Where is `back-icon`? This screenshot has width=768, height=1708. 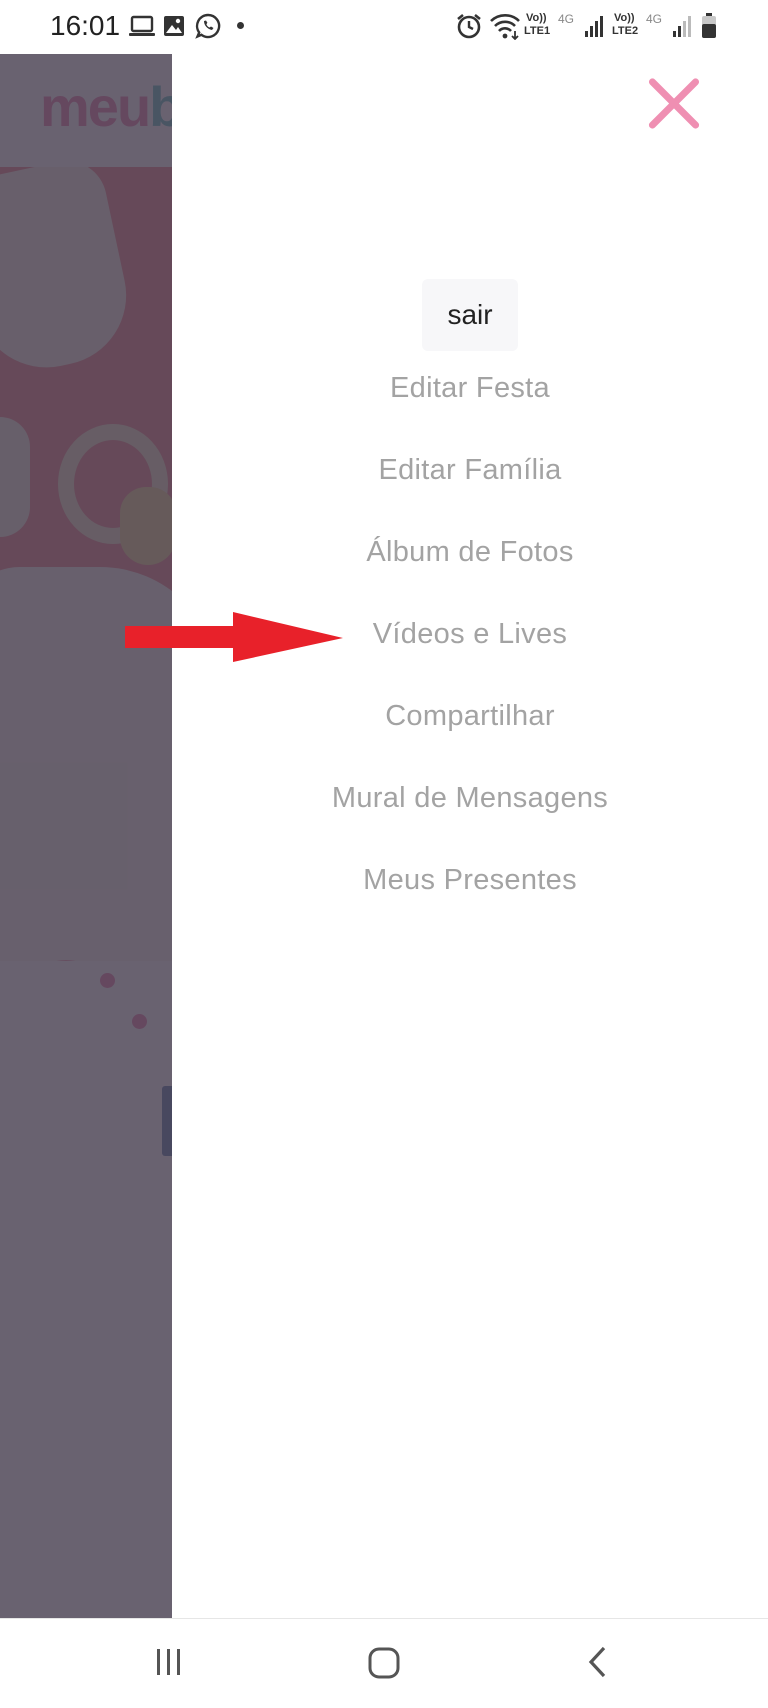
back-icon is located at coordinates (598, 1663).